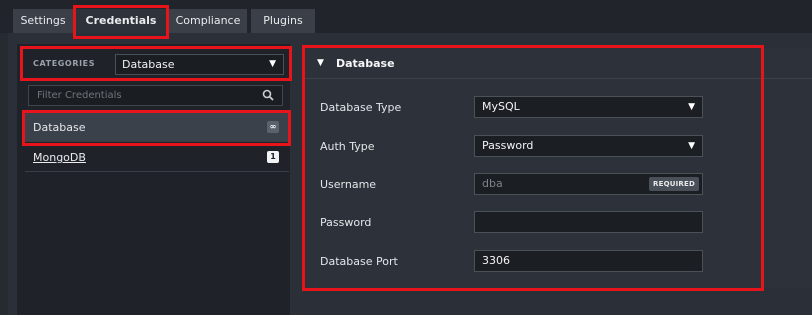  Describe the element at coordinates (59, 127) in the screenshot. I see `credential-item-label: Database` at that location.